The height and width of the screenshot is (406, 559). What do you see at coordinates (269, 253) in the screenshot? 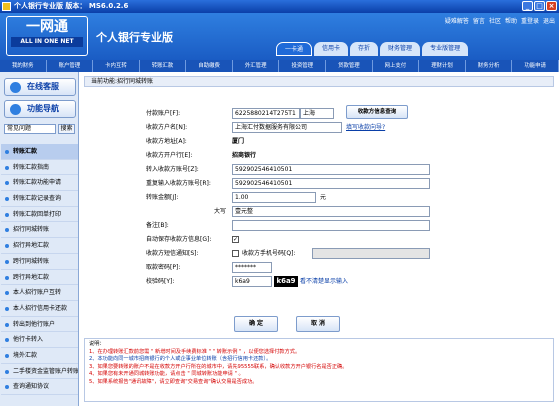
I see `notify-phone-label: 收款方手机号码[Q]:` at bounding box center [269, 253].